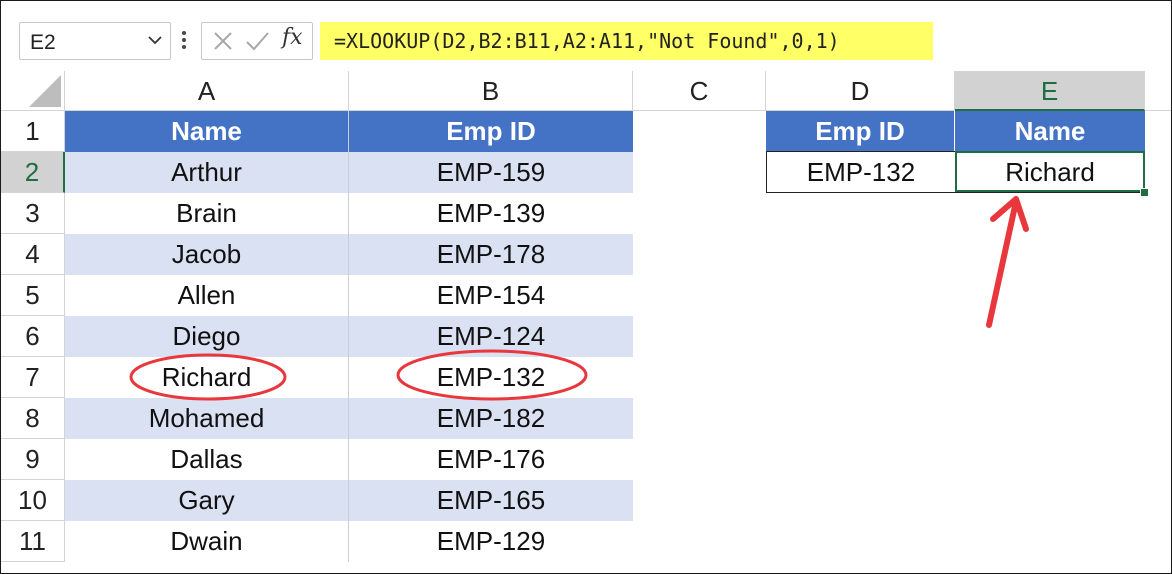 This screenshot has height=574, width=1172. I want to click on table-cell-emp-id: EMP-124, so click(491, 336).